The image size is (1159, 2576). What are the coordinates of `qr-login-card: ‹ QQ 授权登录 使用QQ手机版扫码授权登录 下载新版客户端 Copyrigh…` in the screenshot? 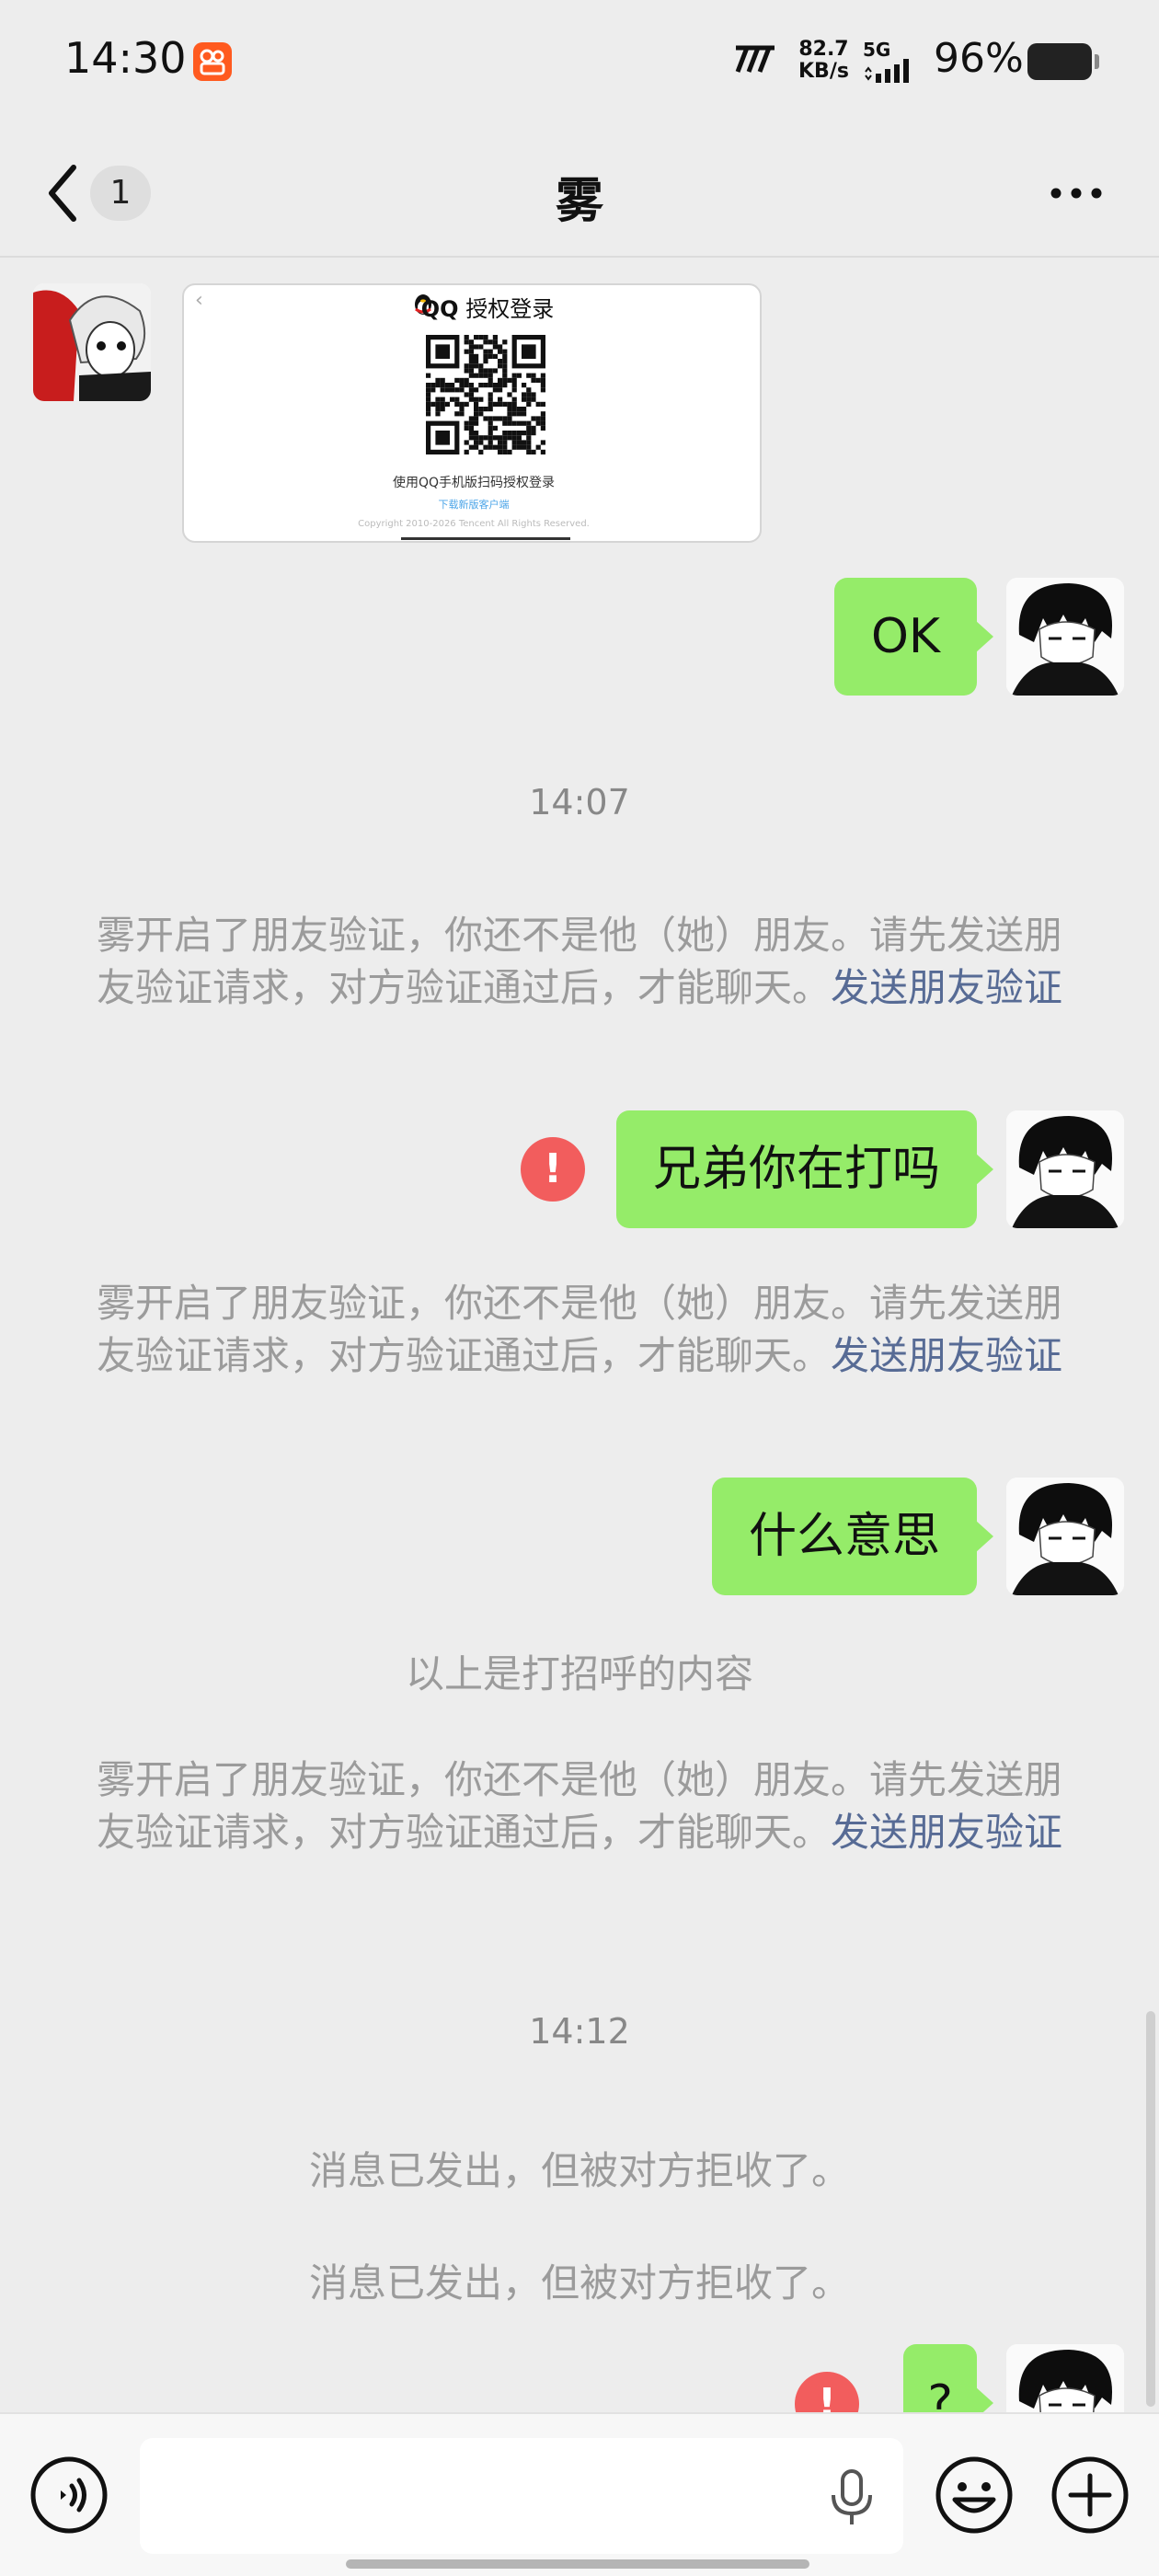 It's located at (472, 413).